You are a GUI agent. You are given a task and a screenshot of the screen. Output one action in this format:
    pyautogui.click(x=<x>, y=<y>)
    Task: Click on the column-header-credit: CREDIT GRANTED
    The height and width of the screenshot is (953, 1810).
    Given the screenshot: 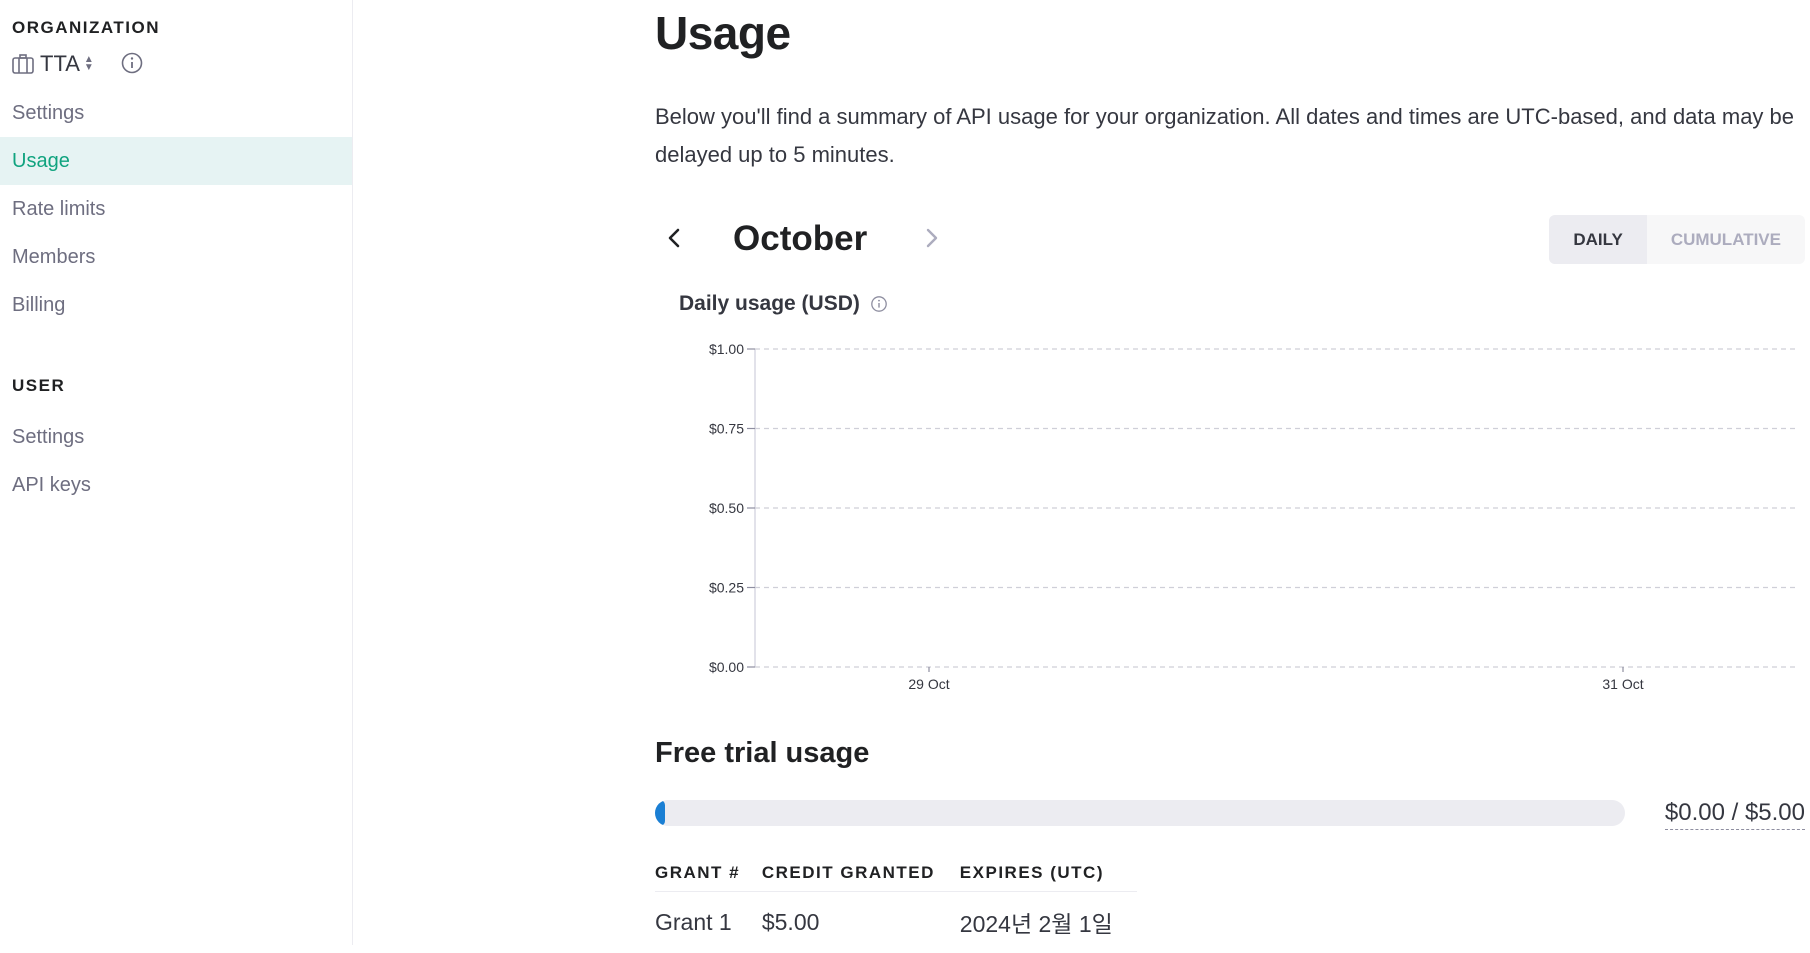 What is the action you would take?
    pyautogui.click(x=860, y=873)
    